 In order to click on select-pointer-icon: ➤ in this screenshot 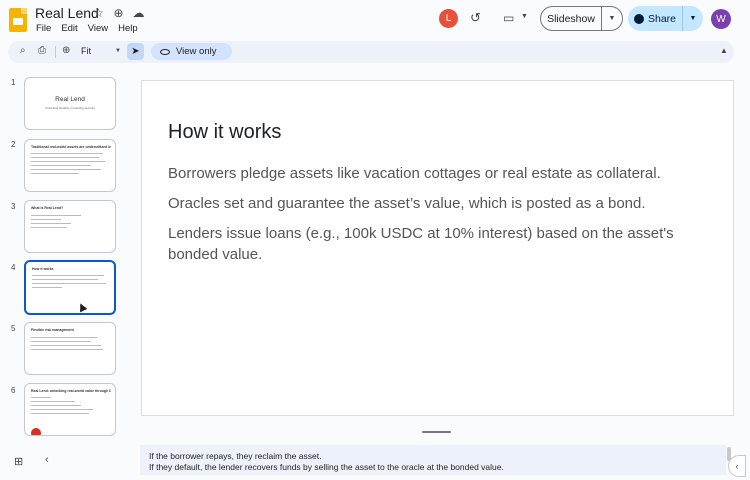, I will do `click(135, 51)`.